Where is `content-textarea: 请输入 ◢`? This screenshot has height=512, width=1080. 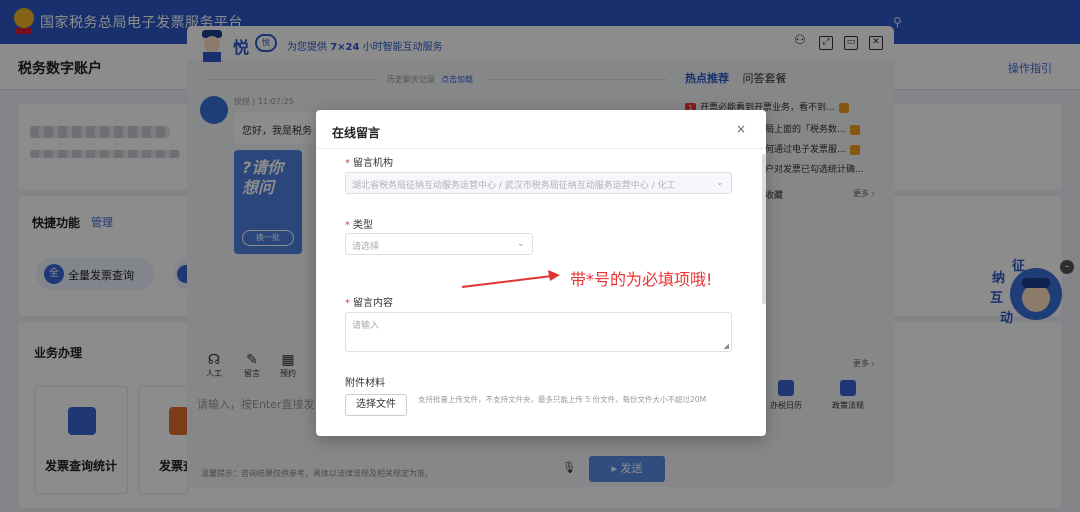
content-textarea: 请输入 ◢ is located at coordinates (538, 332).